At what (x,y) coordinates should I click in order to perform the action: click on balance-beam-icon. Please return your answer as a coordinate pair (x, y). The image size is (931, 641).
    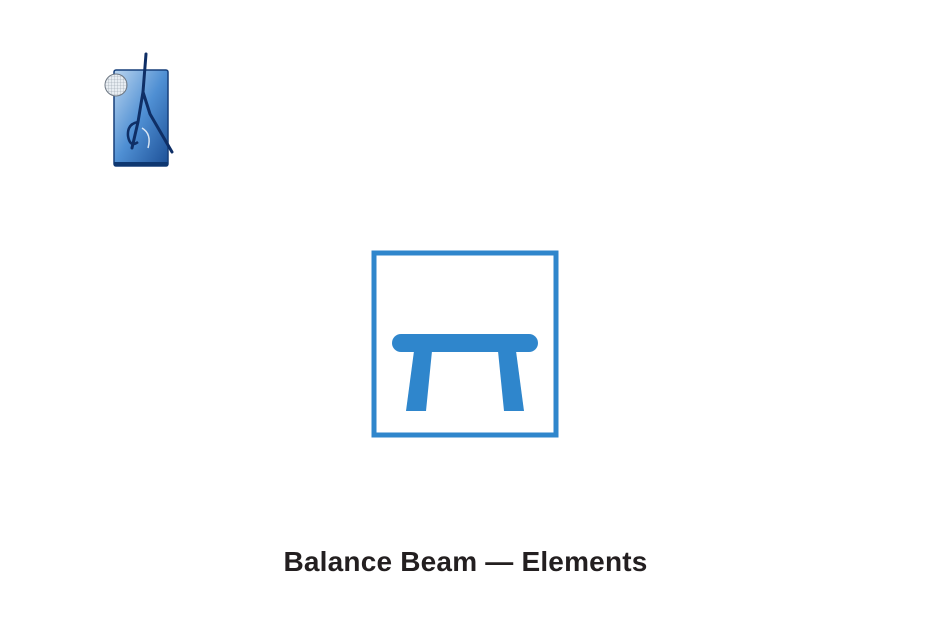
    Looking at the image, I should click on (465, 344).